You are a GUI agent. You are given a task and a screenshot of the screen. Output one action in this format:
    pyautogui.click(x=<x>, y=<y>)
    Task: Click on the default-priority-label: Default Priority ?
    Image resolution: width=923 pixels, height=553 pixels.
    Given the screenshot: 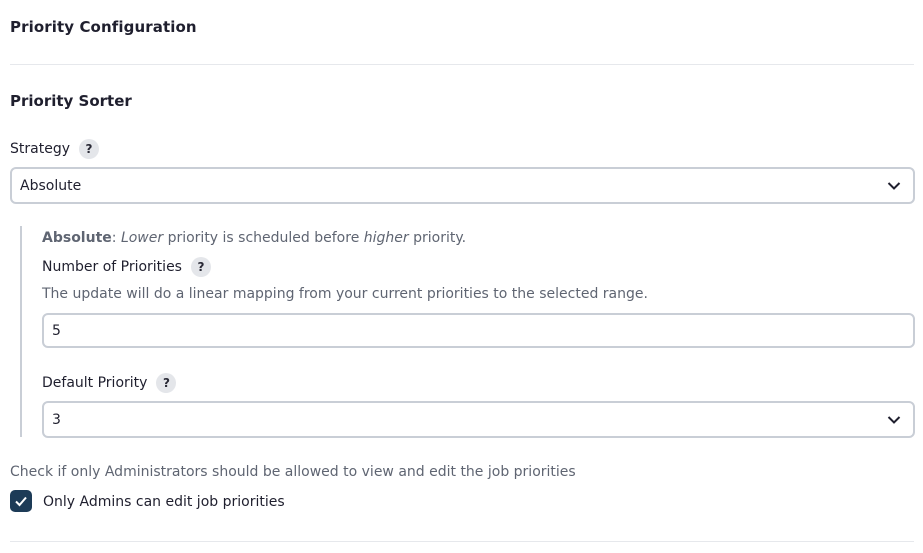 What is the action you would take?
    pyautogui.click(x=109, y=383)
    